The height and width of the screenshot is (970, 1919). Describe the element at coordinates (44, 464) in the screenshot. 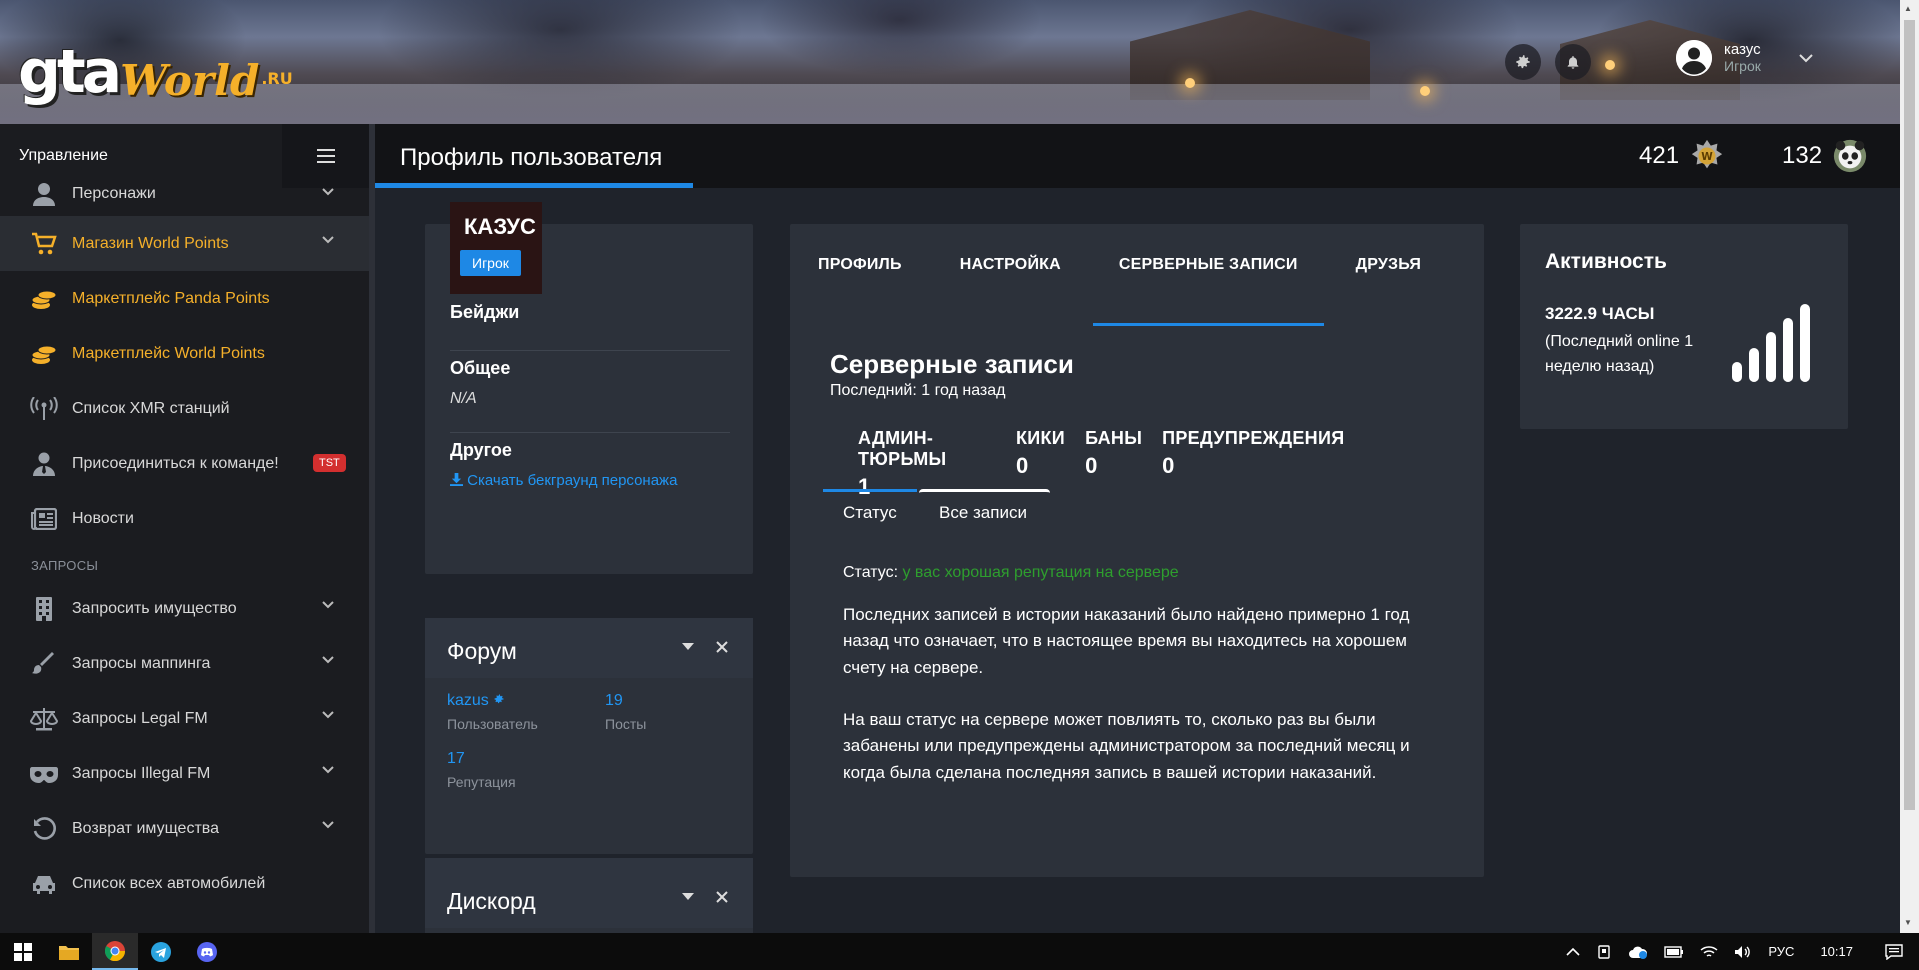

I see `user-tie-icon` at that location.